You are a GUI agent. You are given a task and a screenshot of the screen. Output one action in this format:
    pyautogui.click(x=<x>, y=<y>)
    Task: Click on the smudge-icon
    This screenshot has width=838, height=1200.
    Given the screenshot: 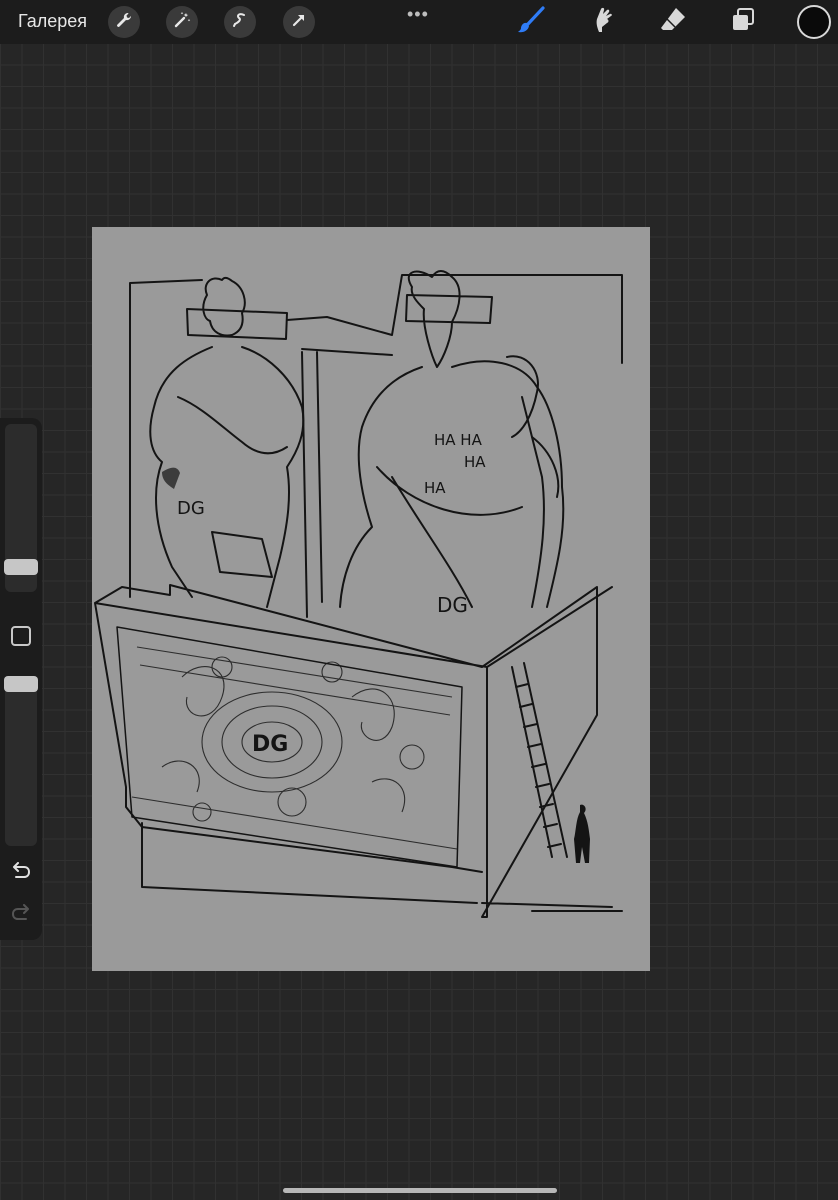 What is the action you would take?
    pyautogui.click(x=602, y=22)
    